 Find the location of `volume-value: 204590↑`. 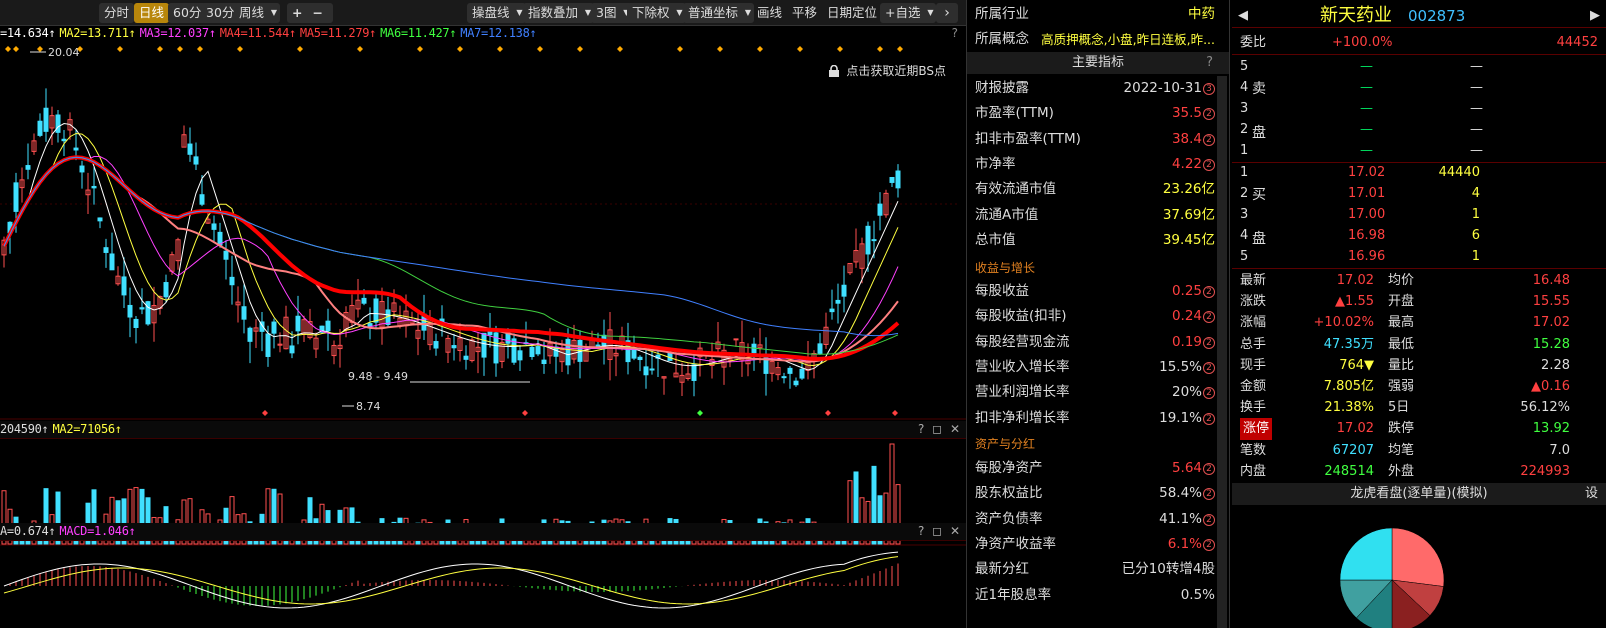

volume-value: 204590↑ is located at coordinates (24, 429).